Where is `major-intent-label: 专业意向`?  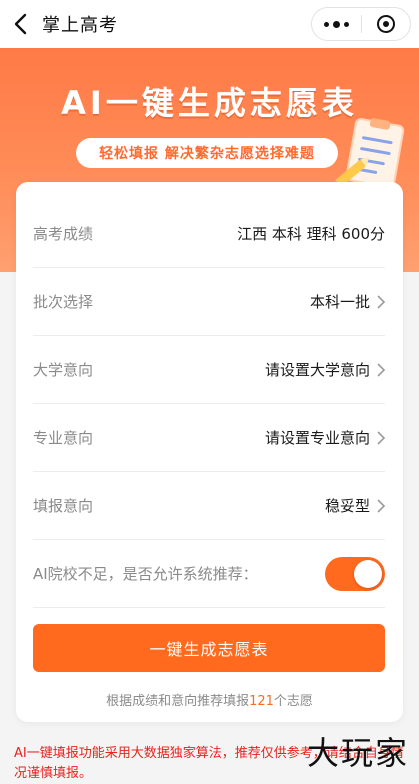
major-intent-label: 专业意向 is located at coordinates (63, 438).